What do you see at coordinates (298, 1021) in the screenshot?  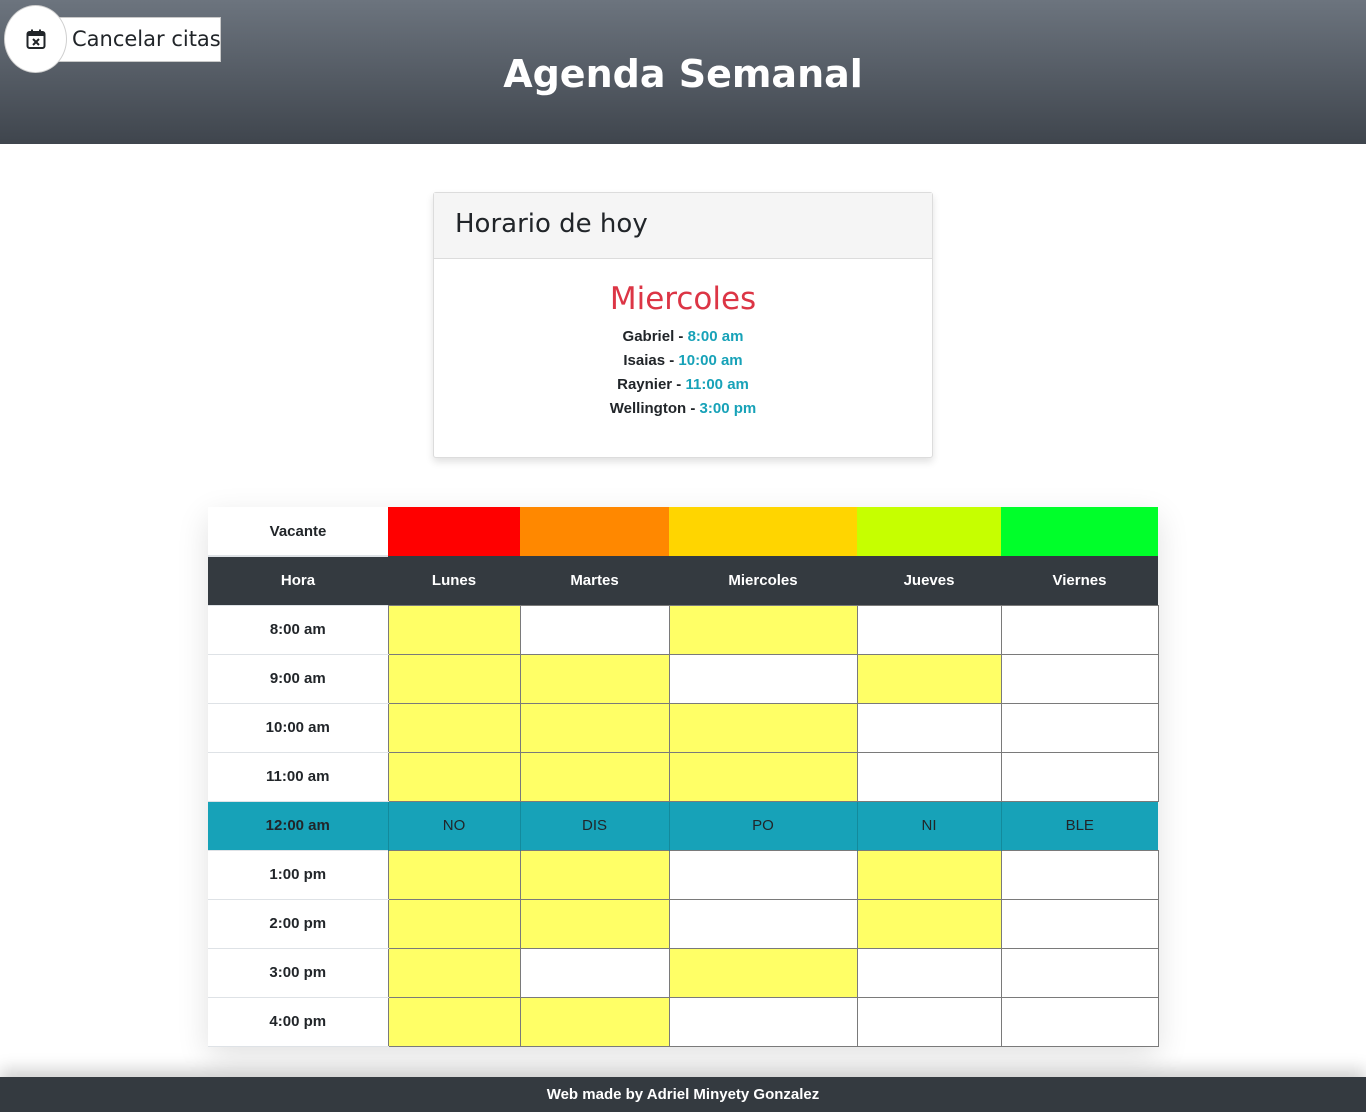 I see `hour-cell: 4:00 pm` at bounding box center [298, 1021].